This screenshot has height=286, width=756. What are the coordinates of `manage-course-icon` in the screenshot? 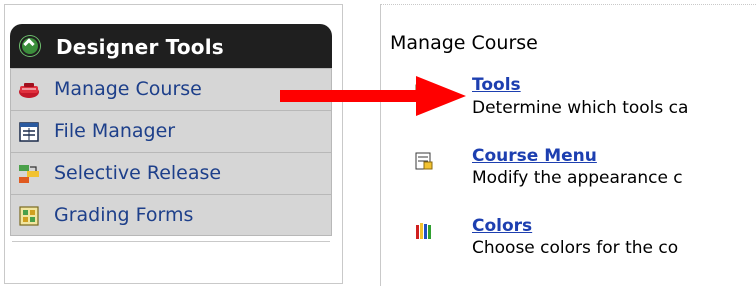 It's located at (29, 90).